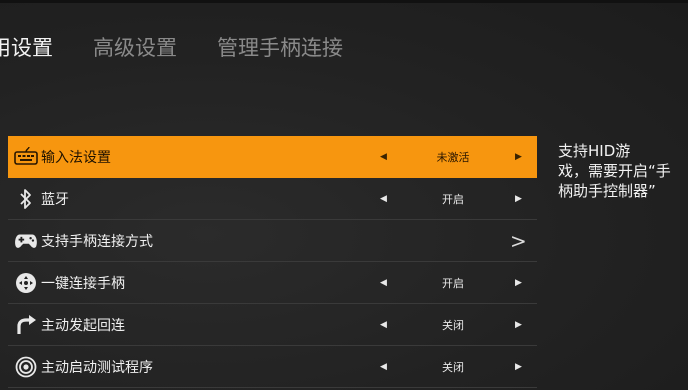  I want to click on dpad-icon, so click(26, 283).